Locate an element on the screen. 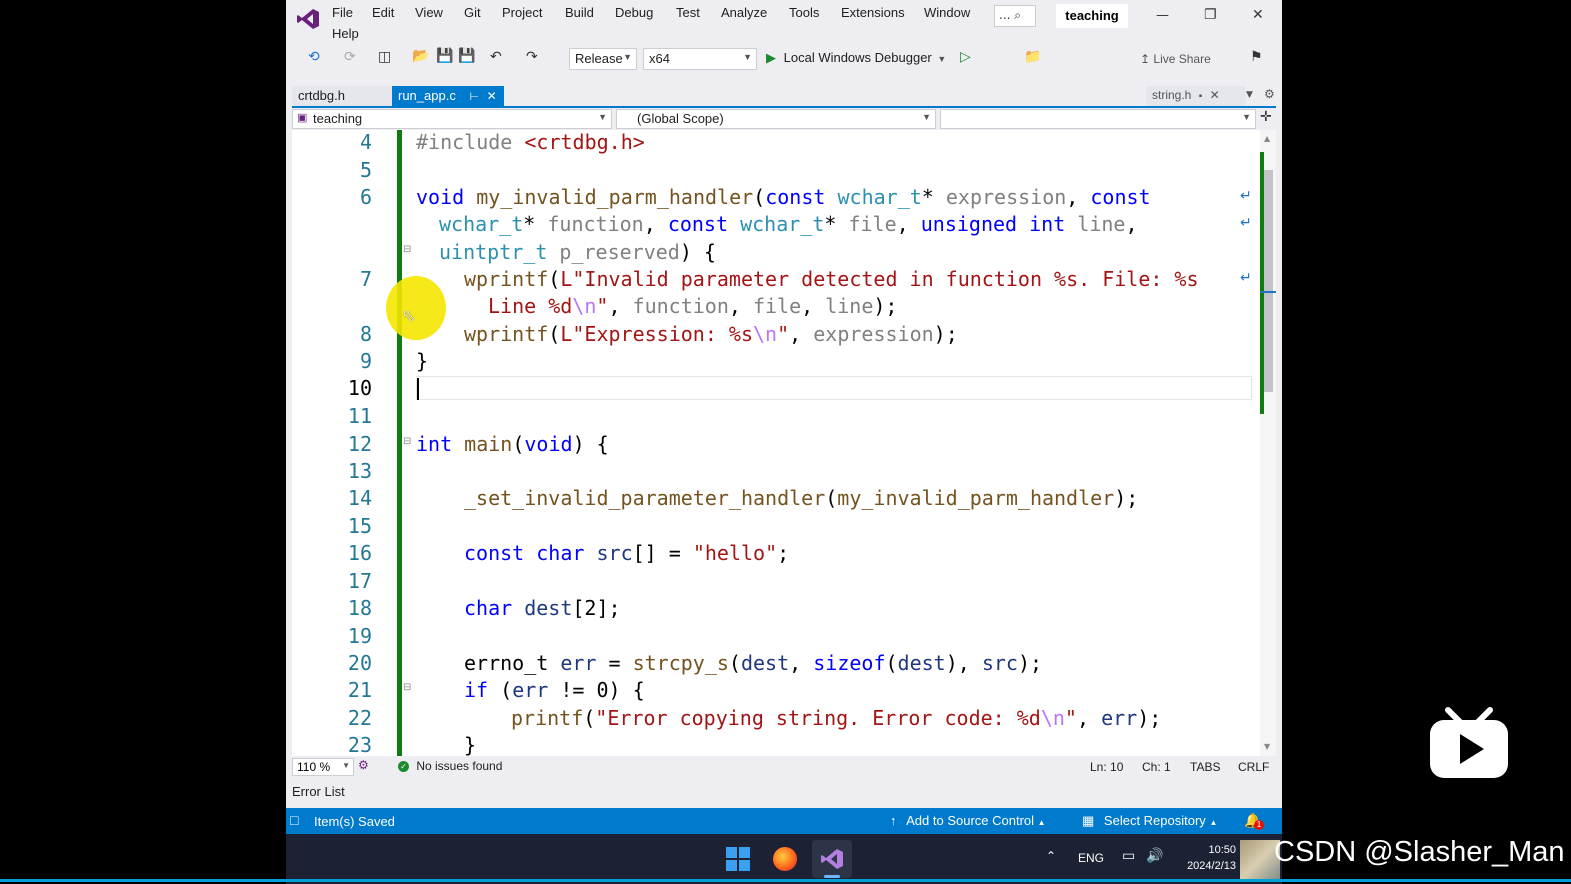 The image size is (1571, 884). back-icon: ⟲ is located at coordinates (314, 57).